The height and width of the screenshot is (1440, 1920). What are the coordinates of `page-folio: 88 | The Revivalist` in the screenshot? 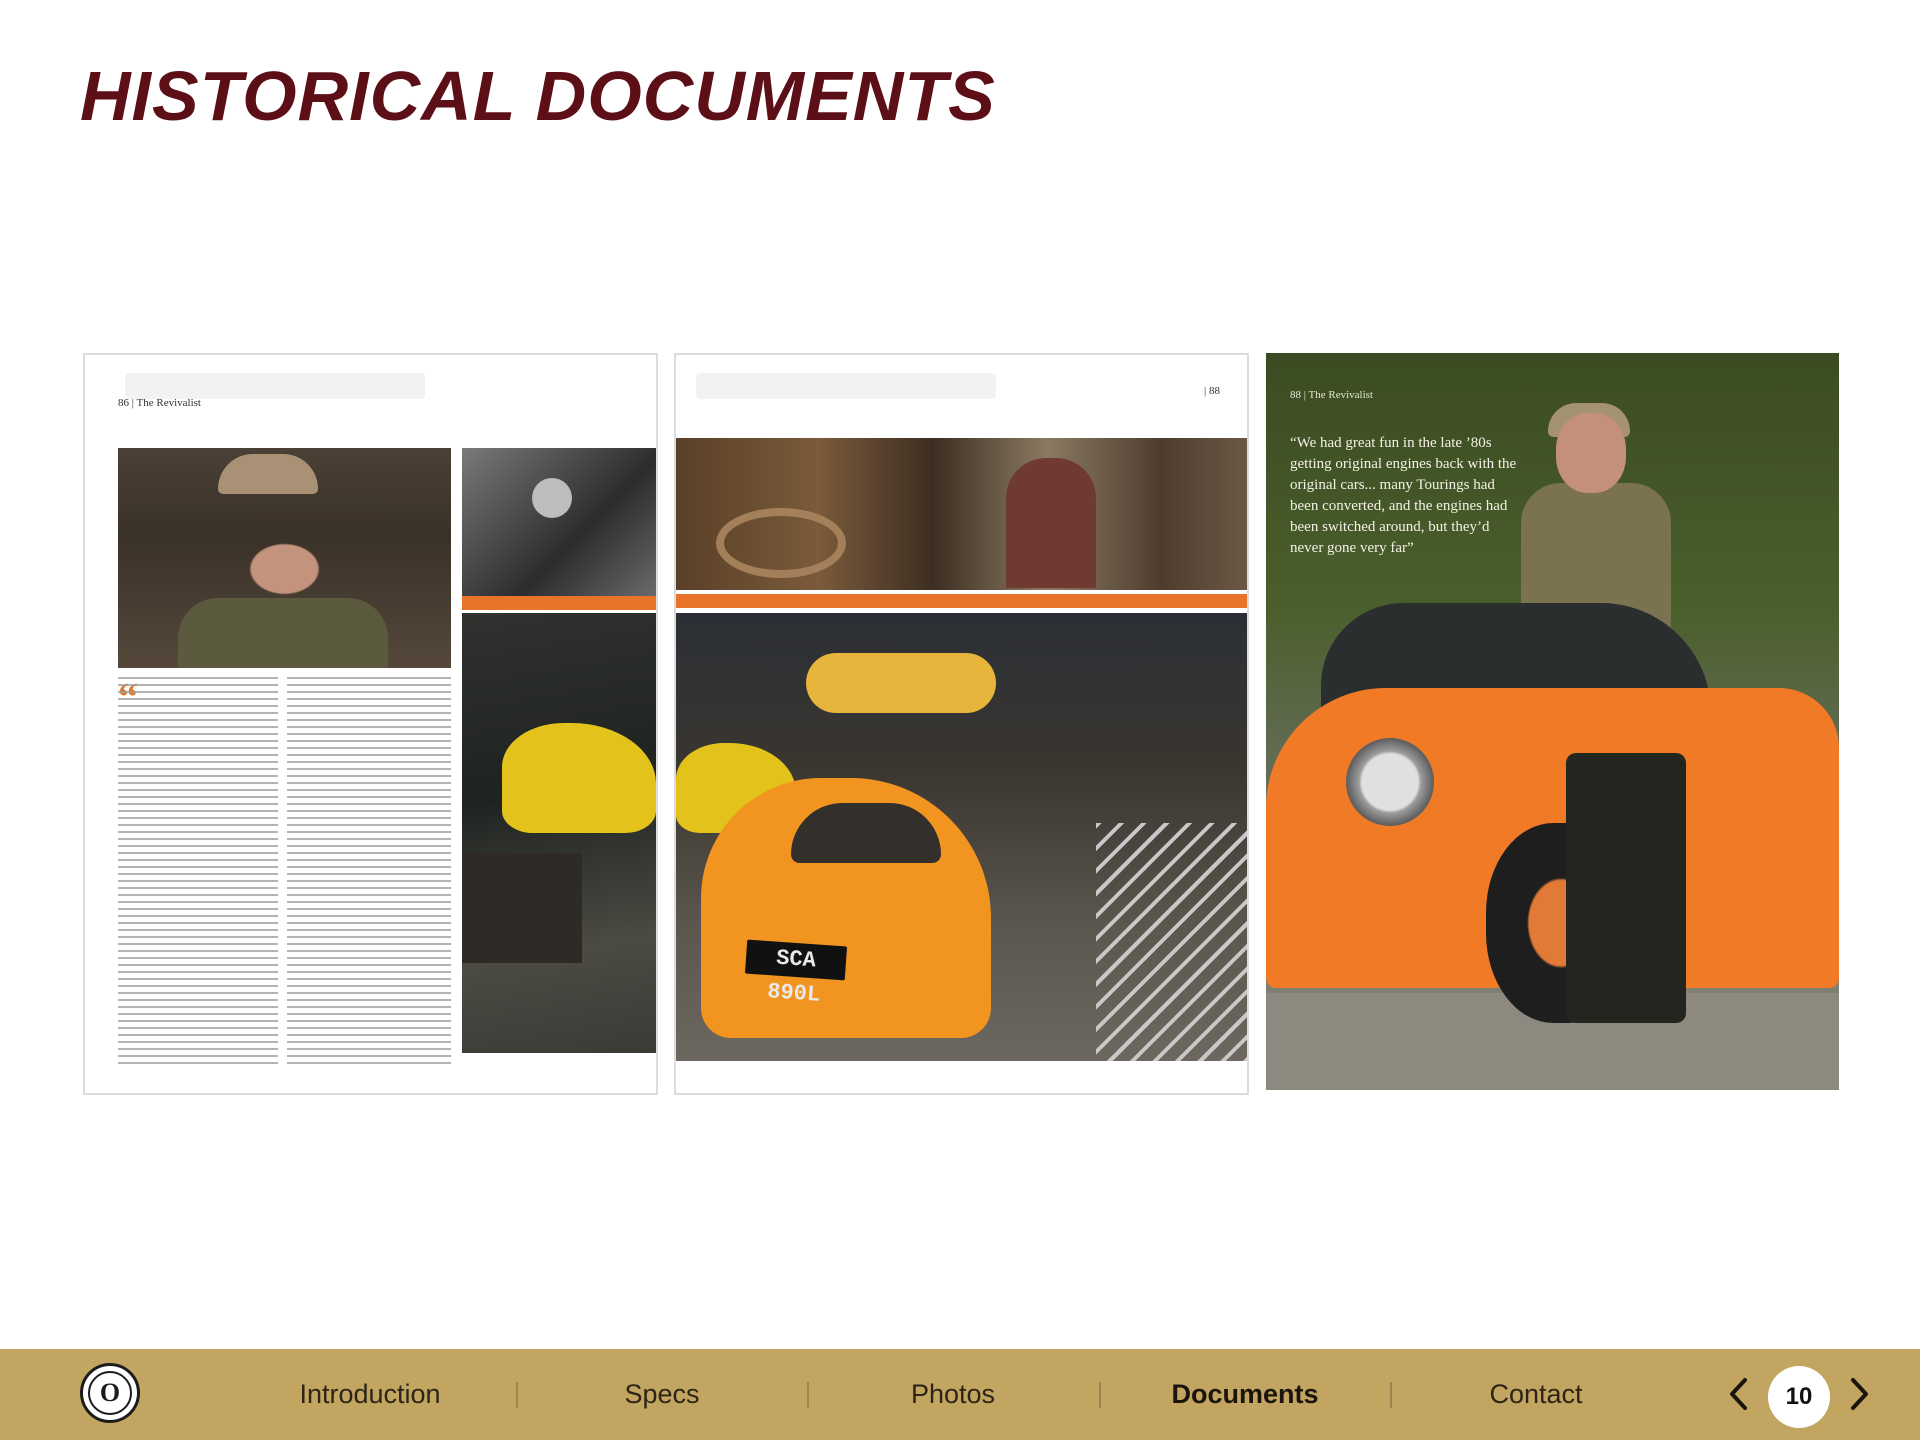 It's located at (1331, 395).